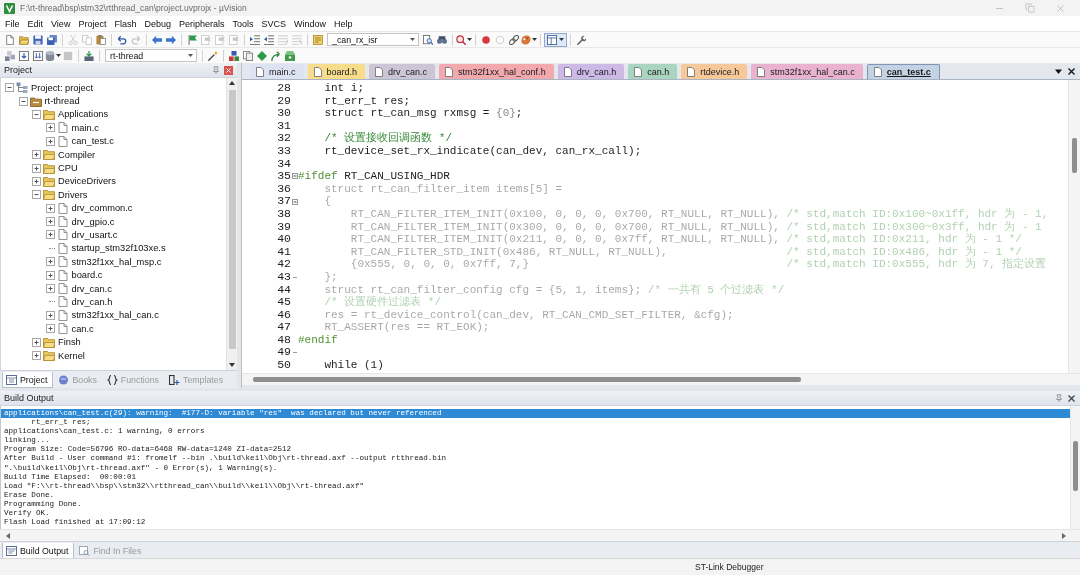 The width and height of the screenshot is (1080, 575). Describe the element at coordinates (38, 55) in the screenshot. I see `rebuild-page-icon` at that location.